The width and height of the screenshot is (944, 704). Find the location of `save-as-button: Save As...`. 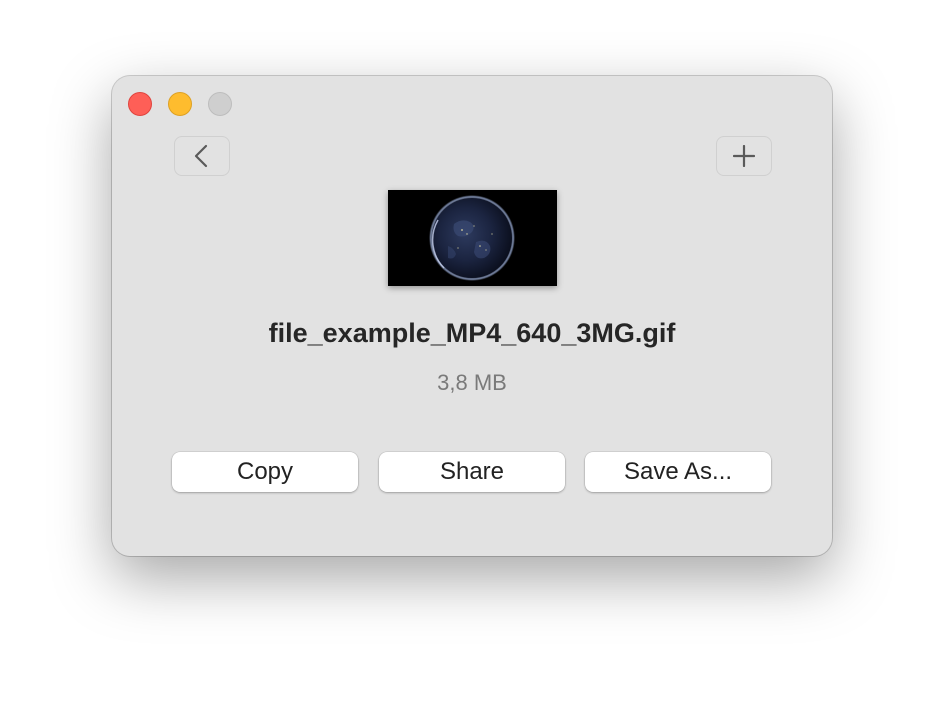

save-as-button: Save As... is located at coordinates (678, 472).